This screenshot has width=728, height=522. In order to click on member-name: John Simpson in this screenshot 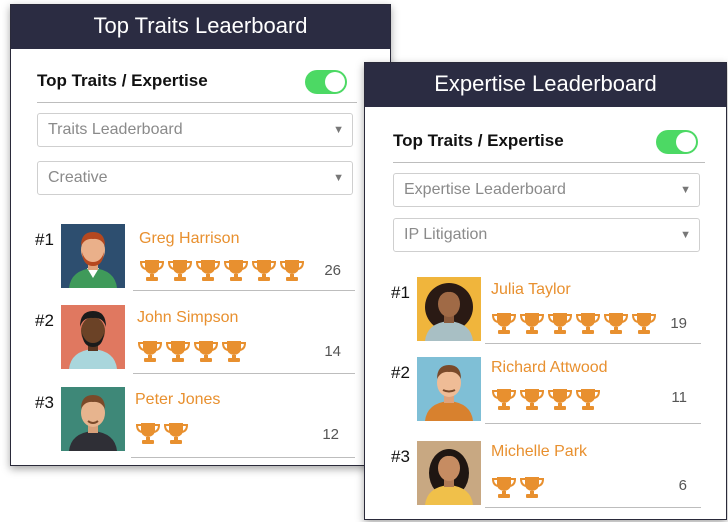, I will do `click(187, 318)`.